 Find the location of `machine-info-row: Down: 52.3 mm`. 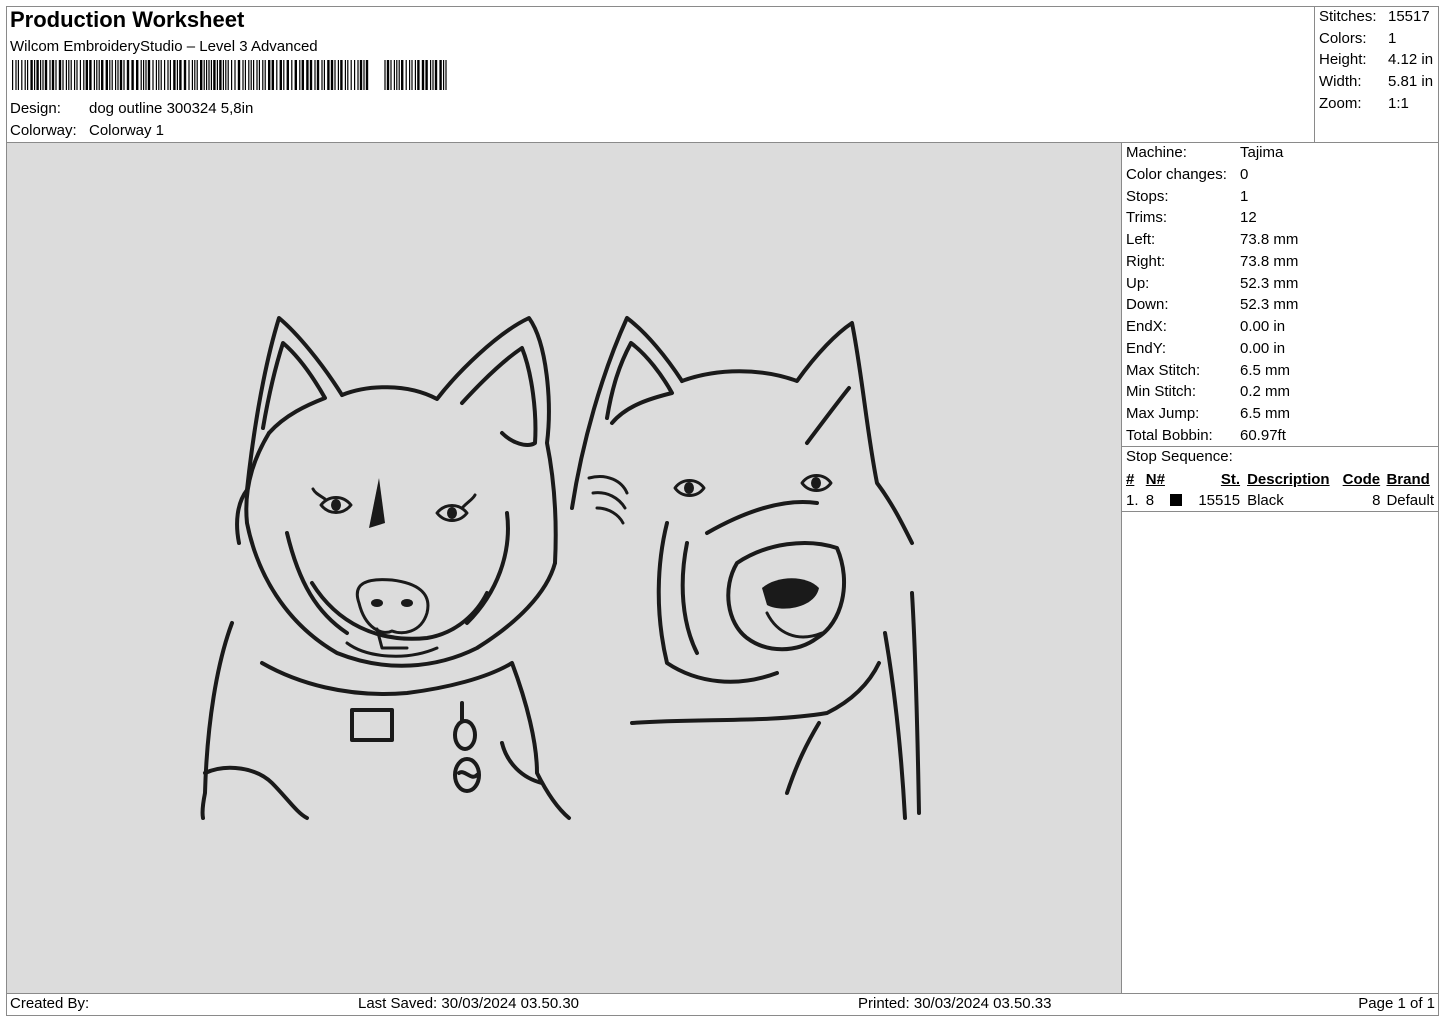

machine-info-row: Down: 52.3 mm is located at coordinates (1282, 306).